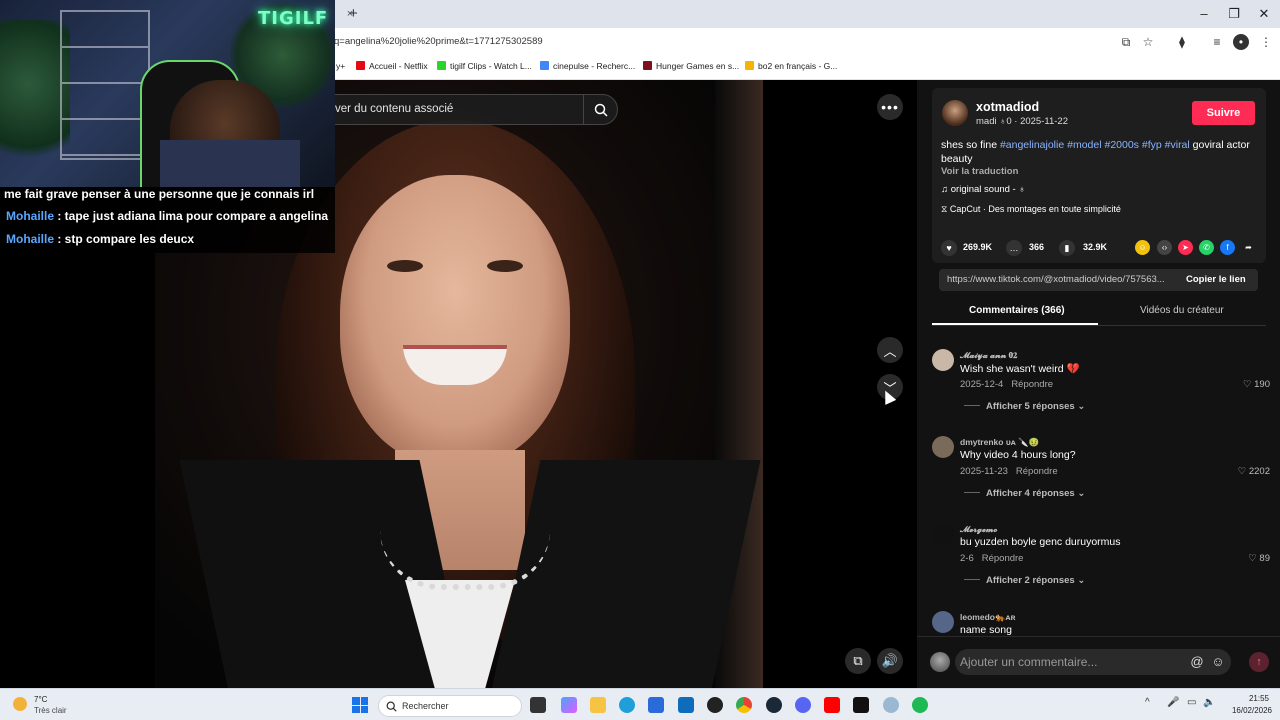 This screenshot has width=1280, height=720. Describe the element at coordinates (920, 705) in the screenshot. I see `spotify-icon` at that location.